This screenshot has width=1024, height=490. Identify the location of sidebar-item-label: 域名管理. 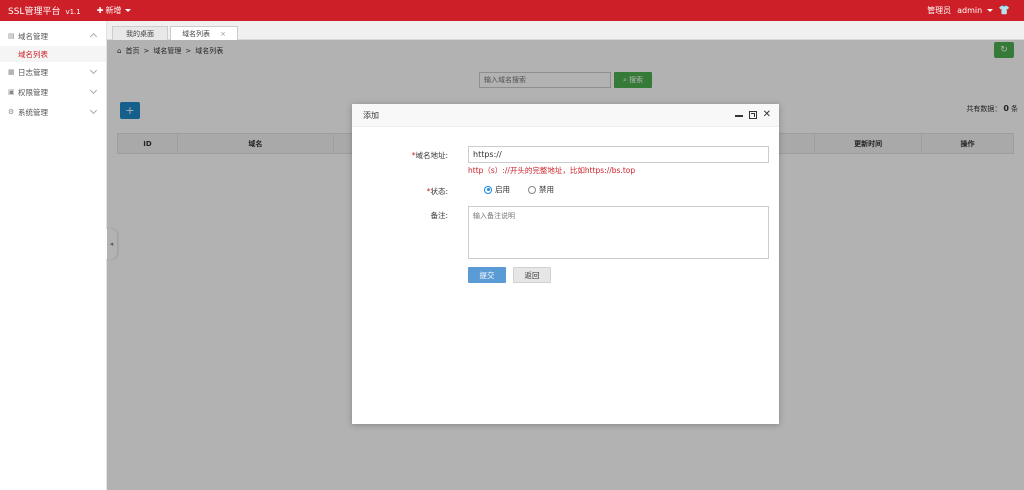
(33, 36).